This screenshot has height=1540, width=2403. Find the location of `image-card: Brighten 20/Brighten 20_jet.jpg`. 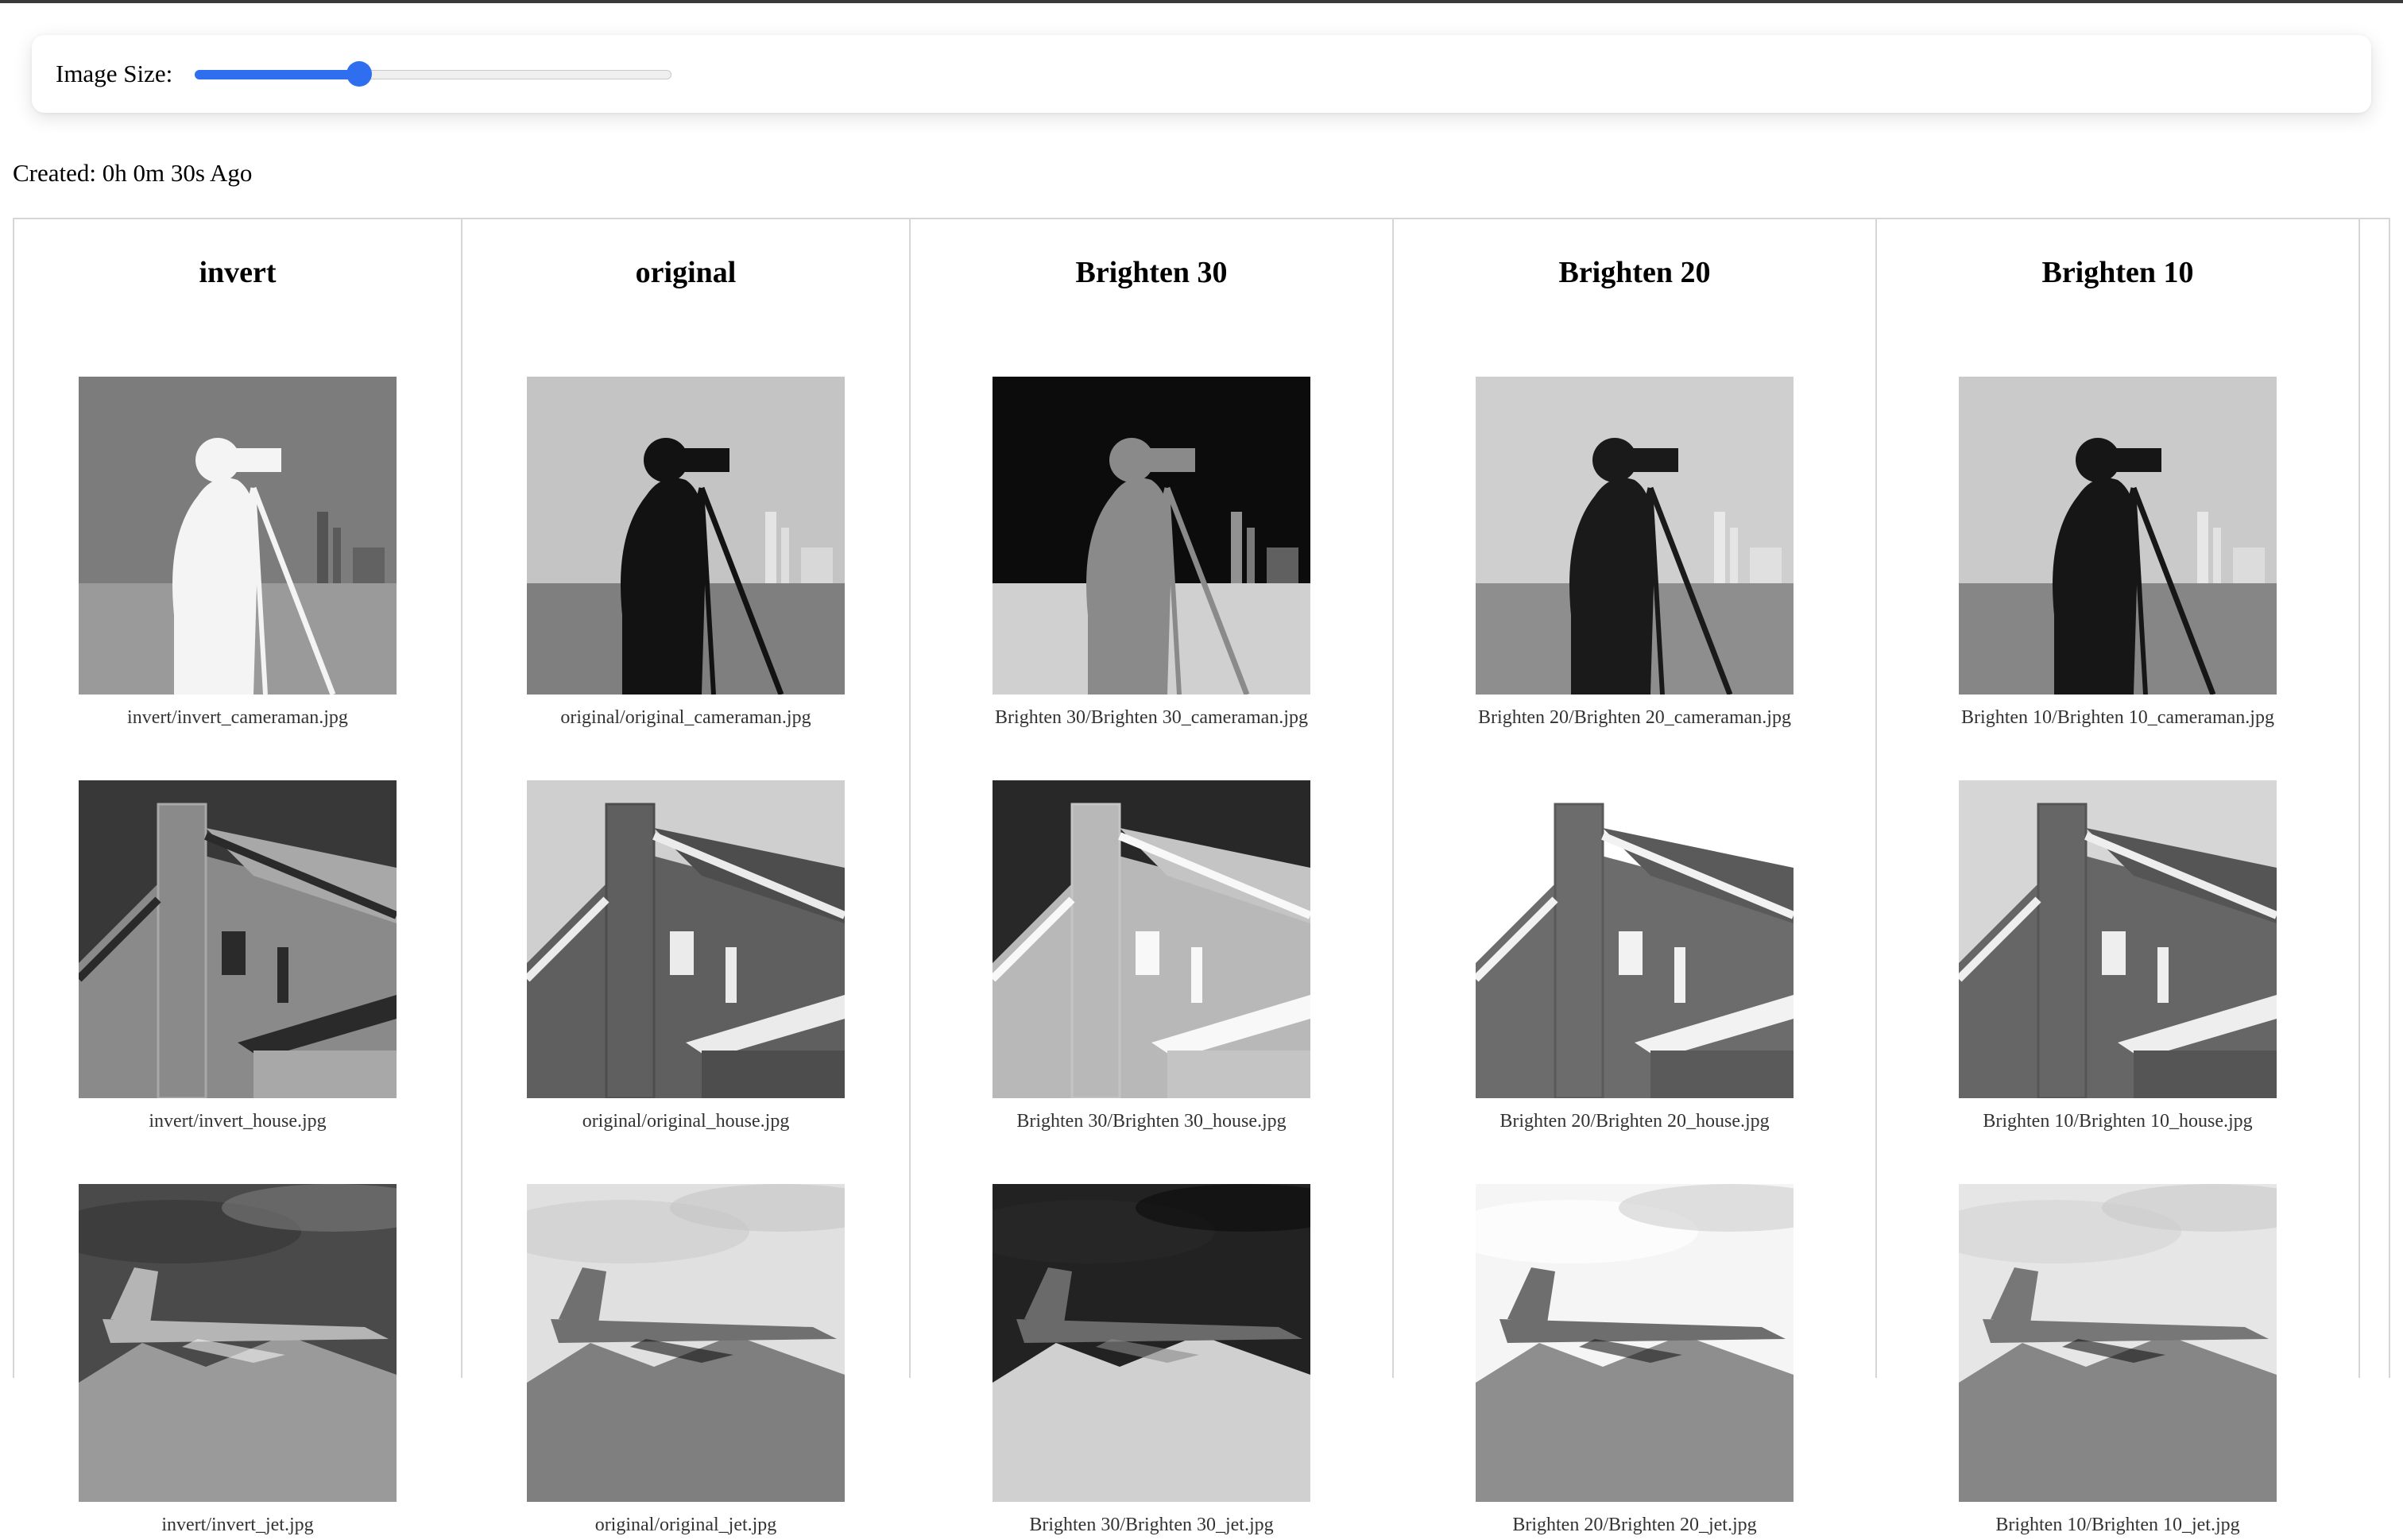

image-card: Brighten 20/Brighten 20_jet.jpg is located at coordinates (1635, 1362).